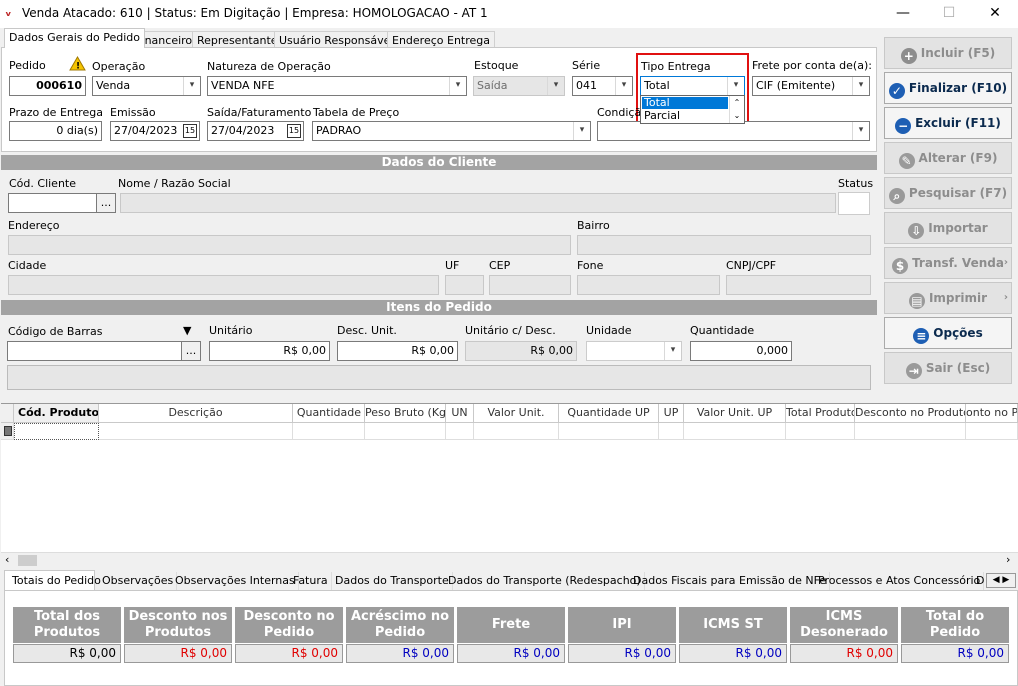 The width and height of the screenshot is (1018, 686). Describe the element at coordinates (949, 14) in the screenshot. I see `maximize-button: ☐` at that location.